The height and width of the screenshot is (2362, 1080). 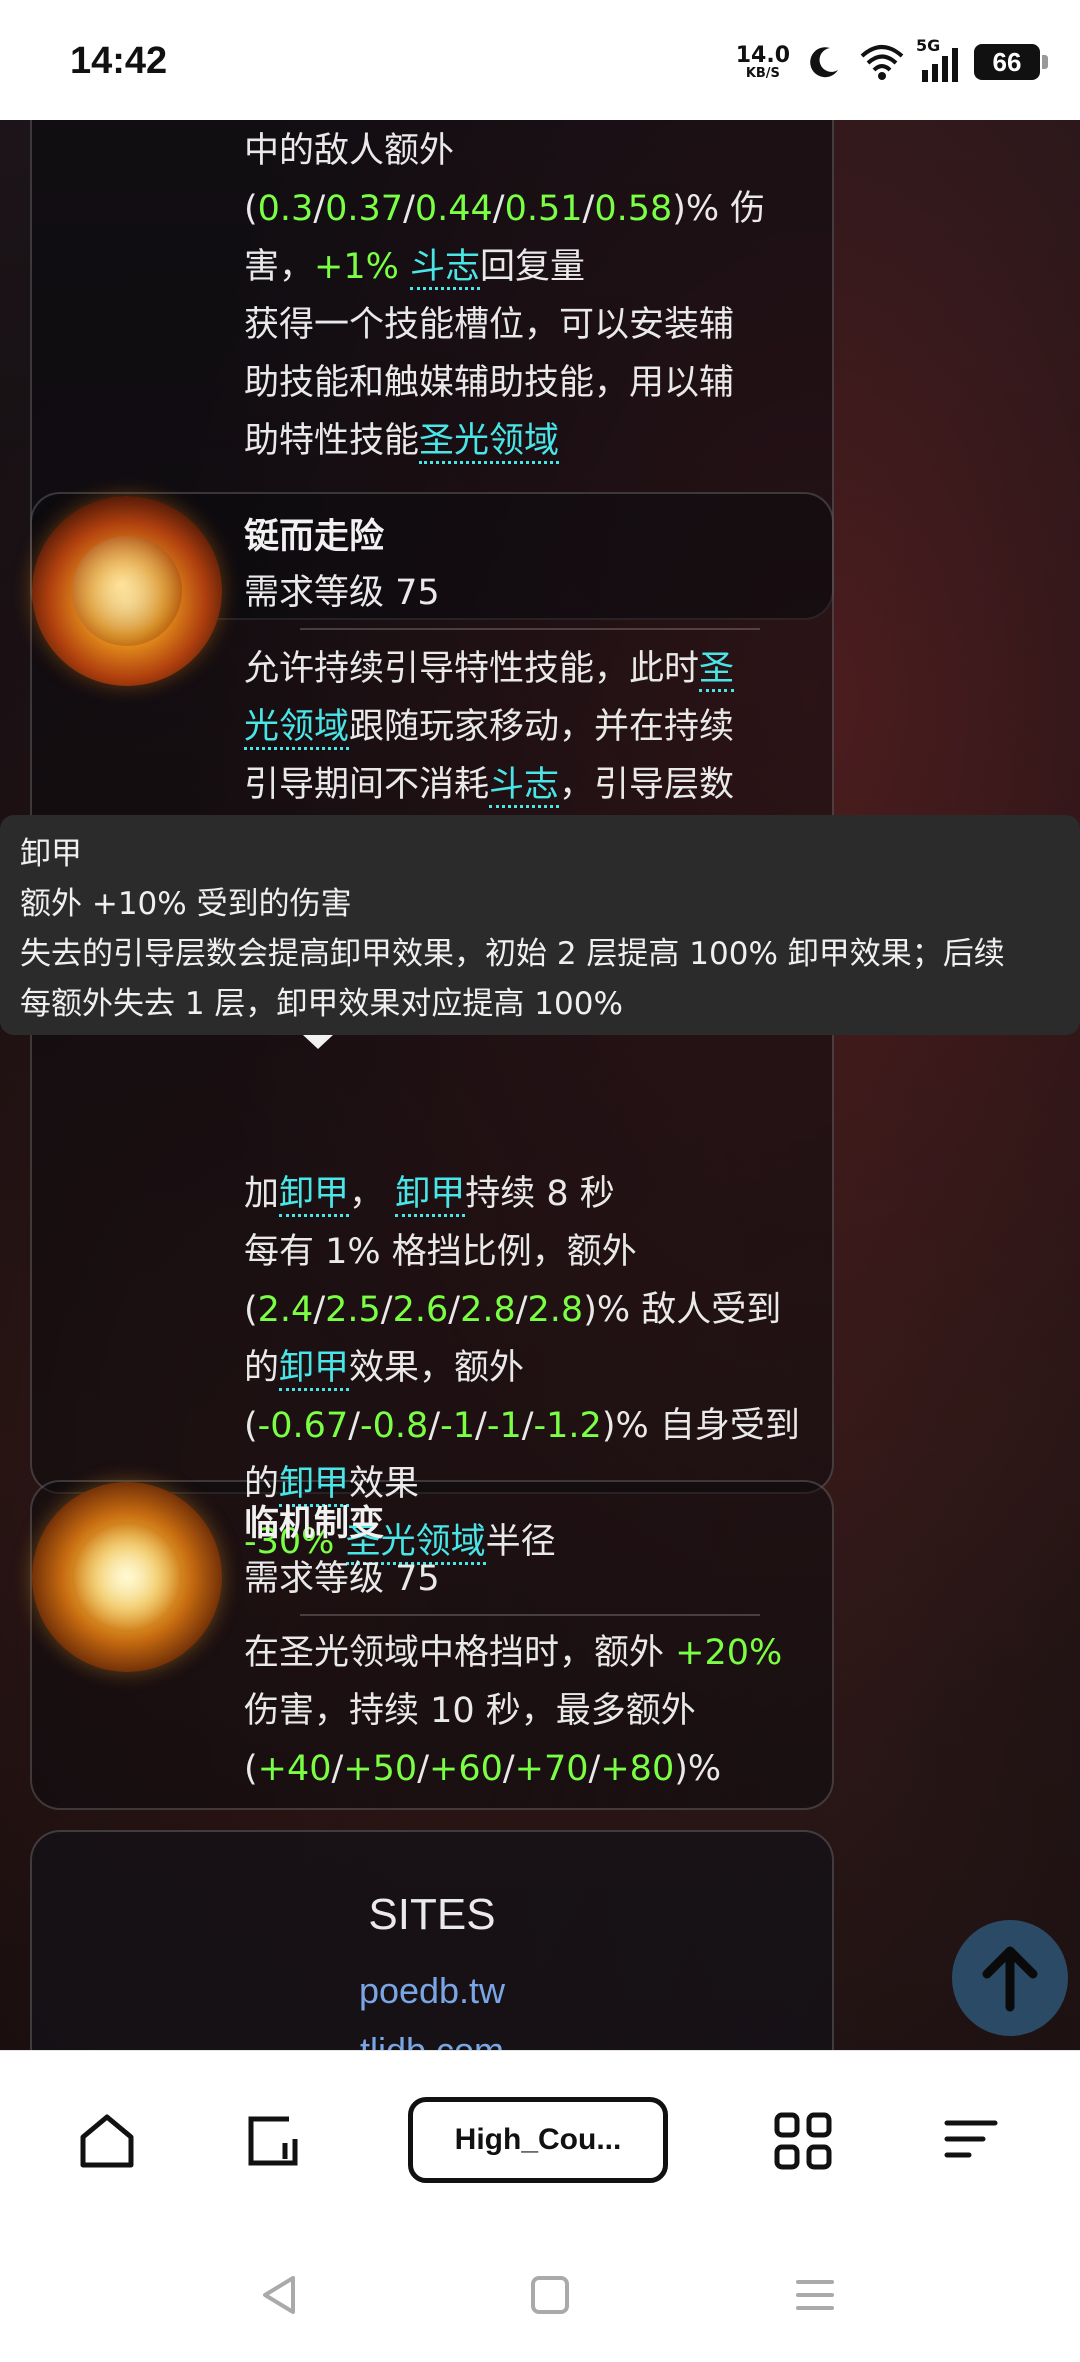 What do you see at coordinates (489, 325) in the screenshot?
I see `desc-line: 获得一个技能槽位，可以安装辅` at bounding box center [489, 325].